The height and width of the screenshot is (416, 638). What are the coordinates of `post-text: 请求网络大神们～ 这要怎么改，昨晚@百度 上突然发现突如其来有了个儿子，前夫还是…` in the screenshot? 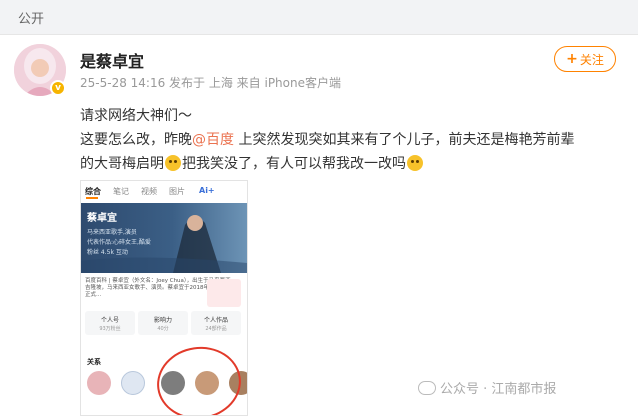 It's located at (350, 140).